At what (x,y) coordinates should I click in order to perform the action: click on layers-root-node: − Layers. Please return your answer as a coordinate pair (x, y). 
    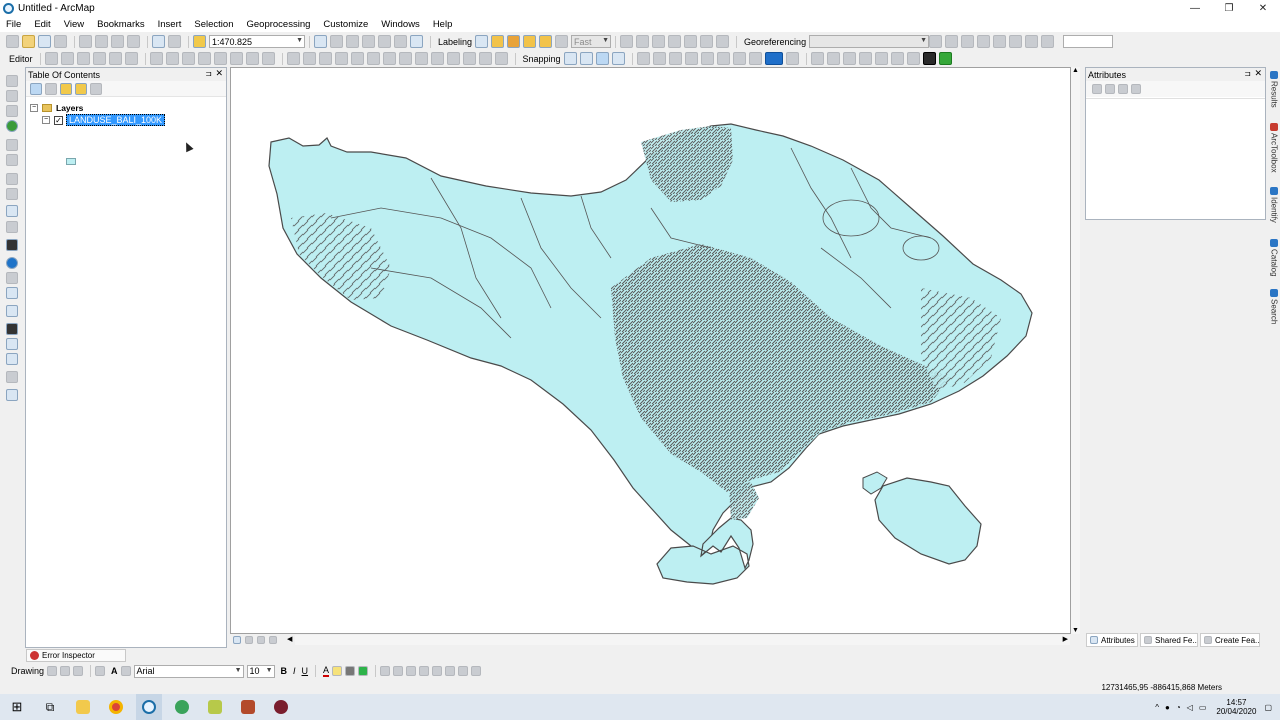
    Looking at the image, I should click on (56, 108).